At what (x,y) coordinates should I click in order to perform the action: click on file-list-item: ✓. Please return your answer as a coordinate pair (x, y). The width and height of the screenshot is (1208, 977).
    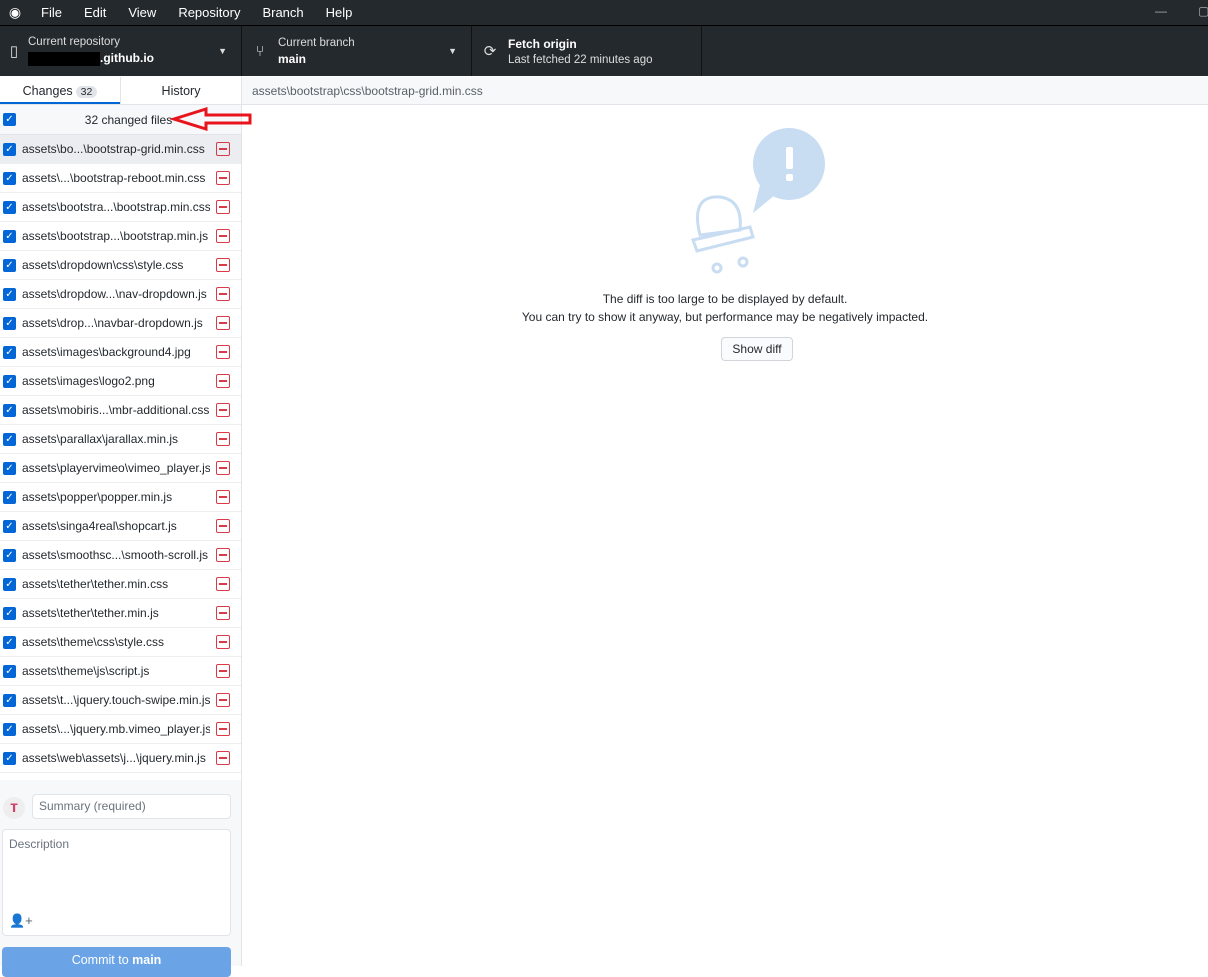
    Looking at the image, I should click on (120, 776).